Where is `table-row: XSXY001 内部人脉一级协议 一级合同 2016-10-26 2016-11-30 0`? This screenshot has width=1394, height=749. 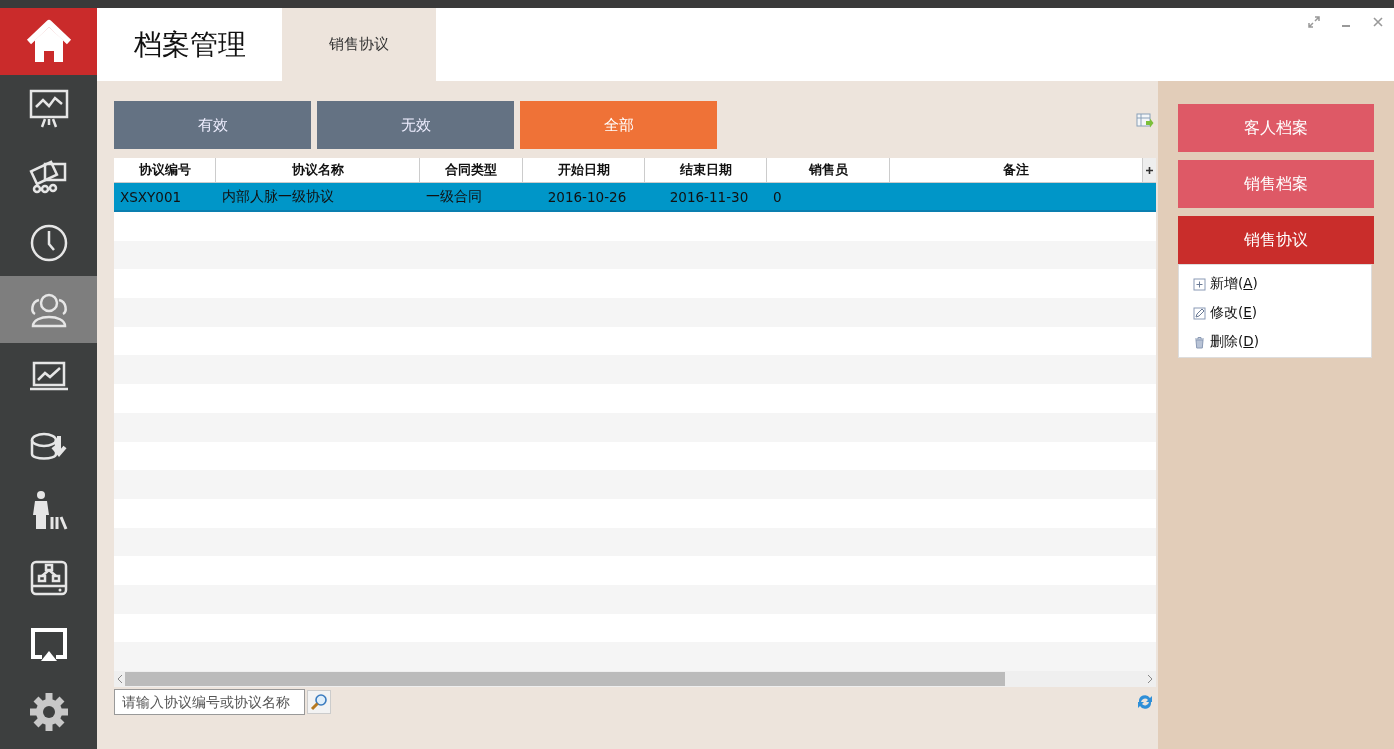 table-row: XSXY001 内部人脉一级协议 一级合同 2016-10-26 2016-11-30 0 is located at coordinates (635, 197).